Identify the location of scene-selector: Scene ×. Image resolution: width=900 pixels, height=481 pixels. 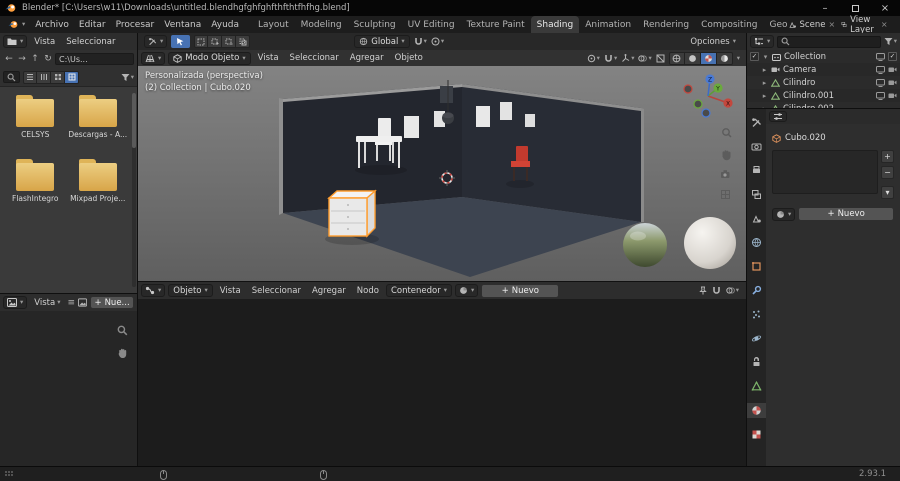
(811, 25).